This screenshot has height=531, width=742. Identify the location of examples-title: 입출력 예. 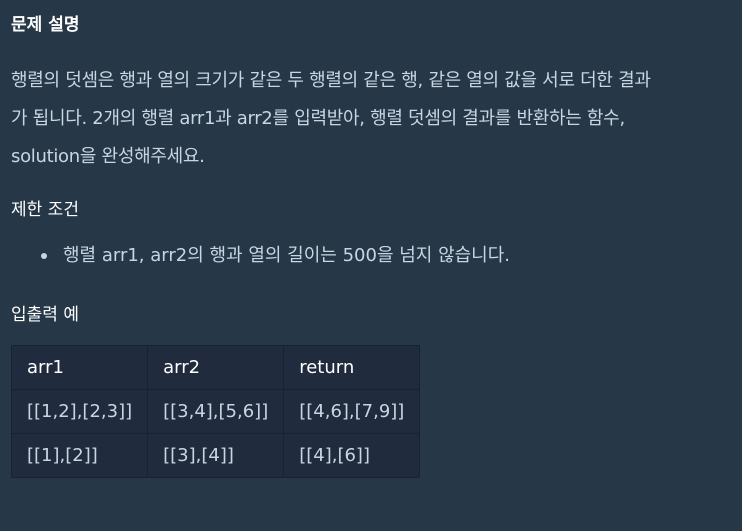
(45, 315).